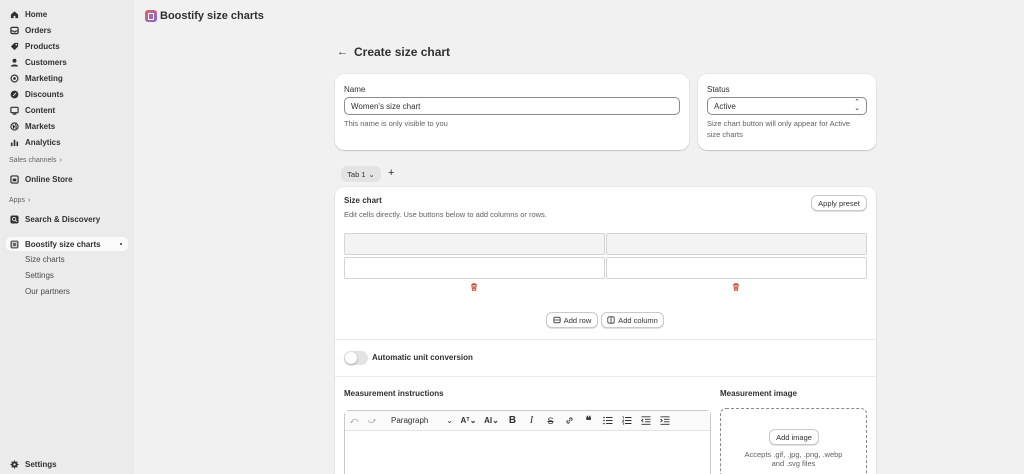 The height and width of the screenshot is (474, 1024). I want to click on add-row-button: Add row, so click(572, 320).